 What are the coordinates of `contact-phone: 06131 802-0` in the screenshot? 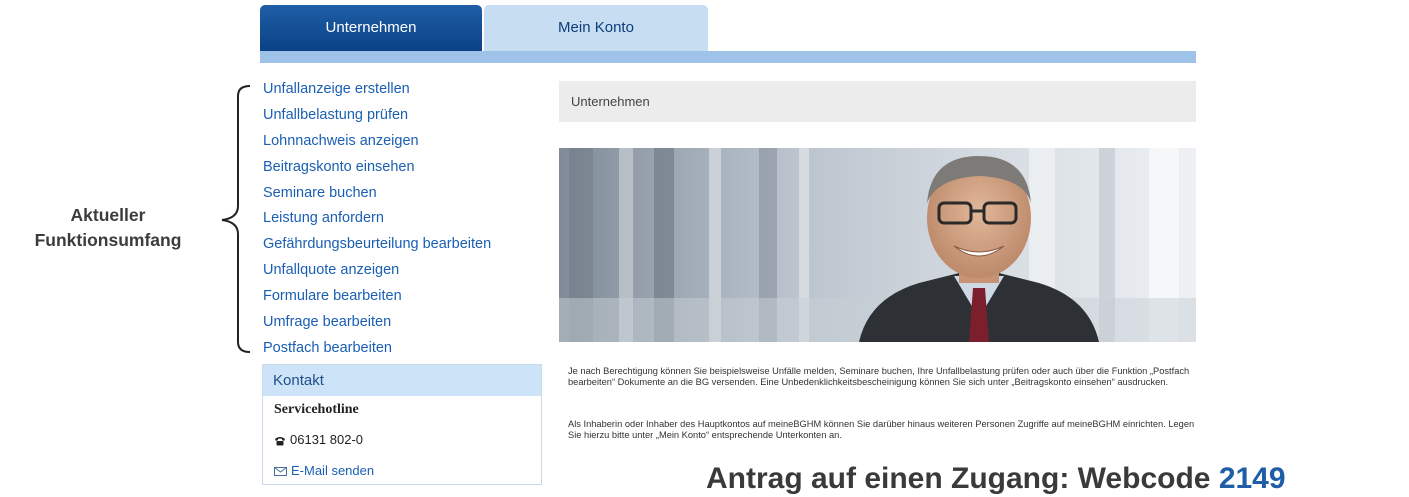 It's located at (327, 439).